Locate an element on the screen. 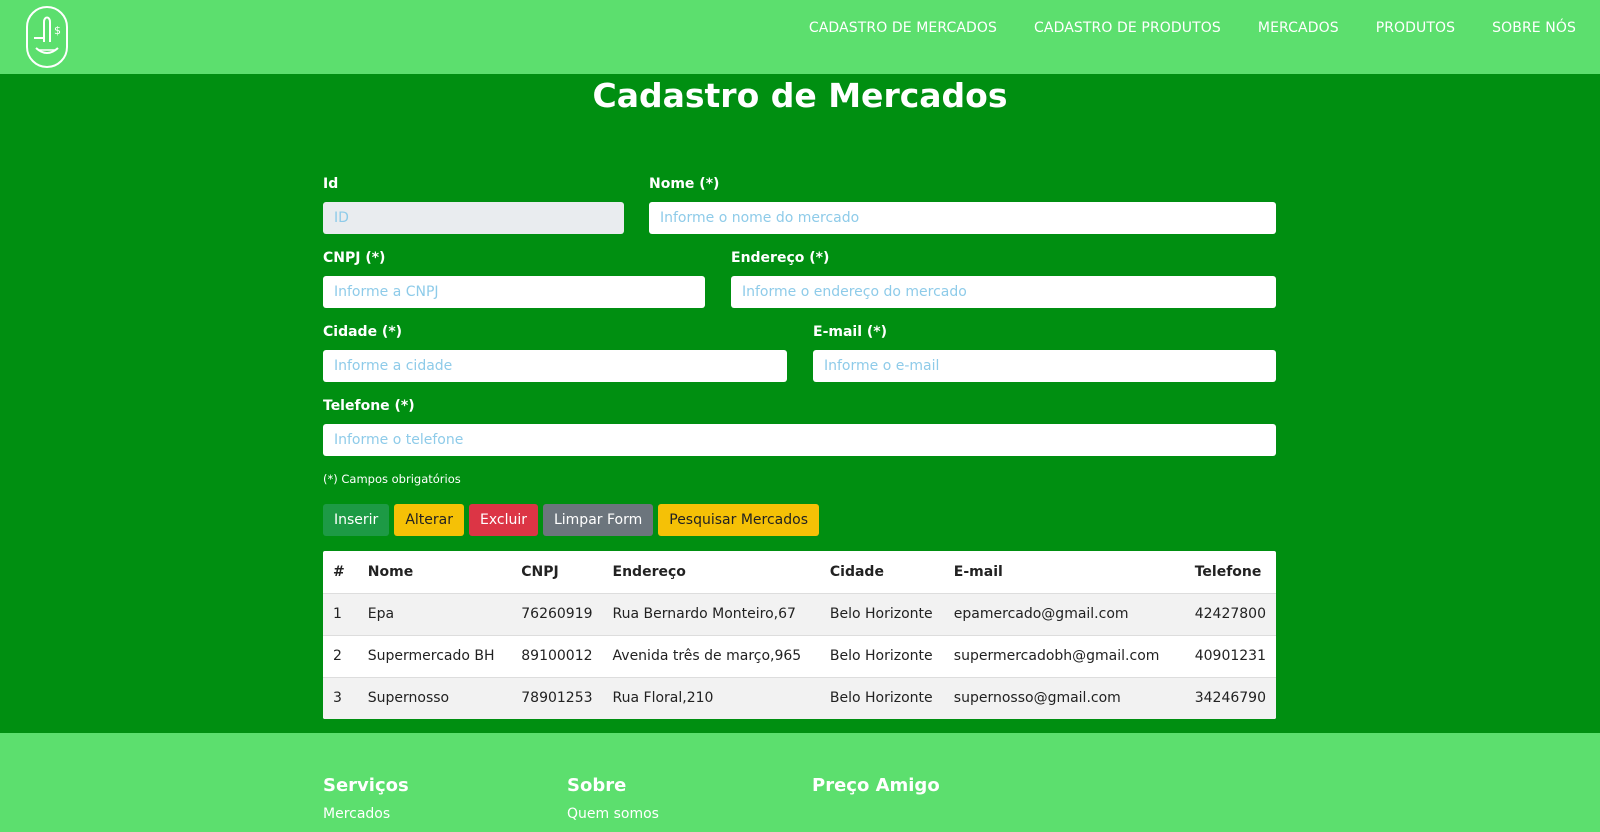 The image size is (1600, 832). nav-cadastro-produtos: CADASTRO DE PRODUTOS is located at coordinates (1127, 28).